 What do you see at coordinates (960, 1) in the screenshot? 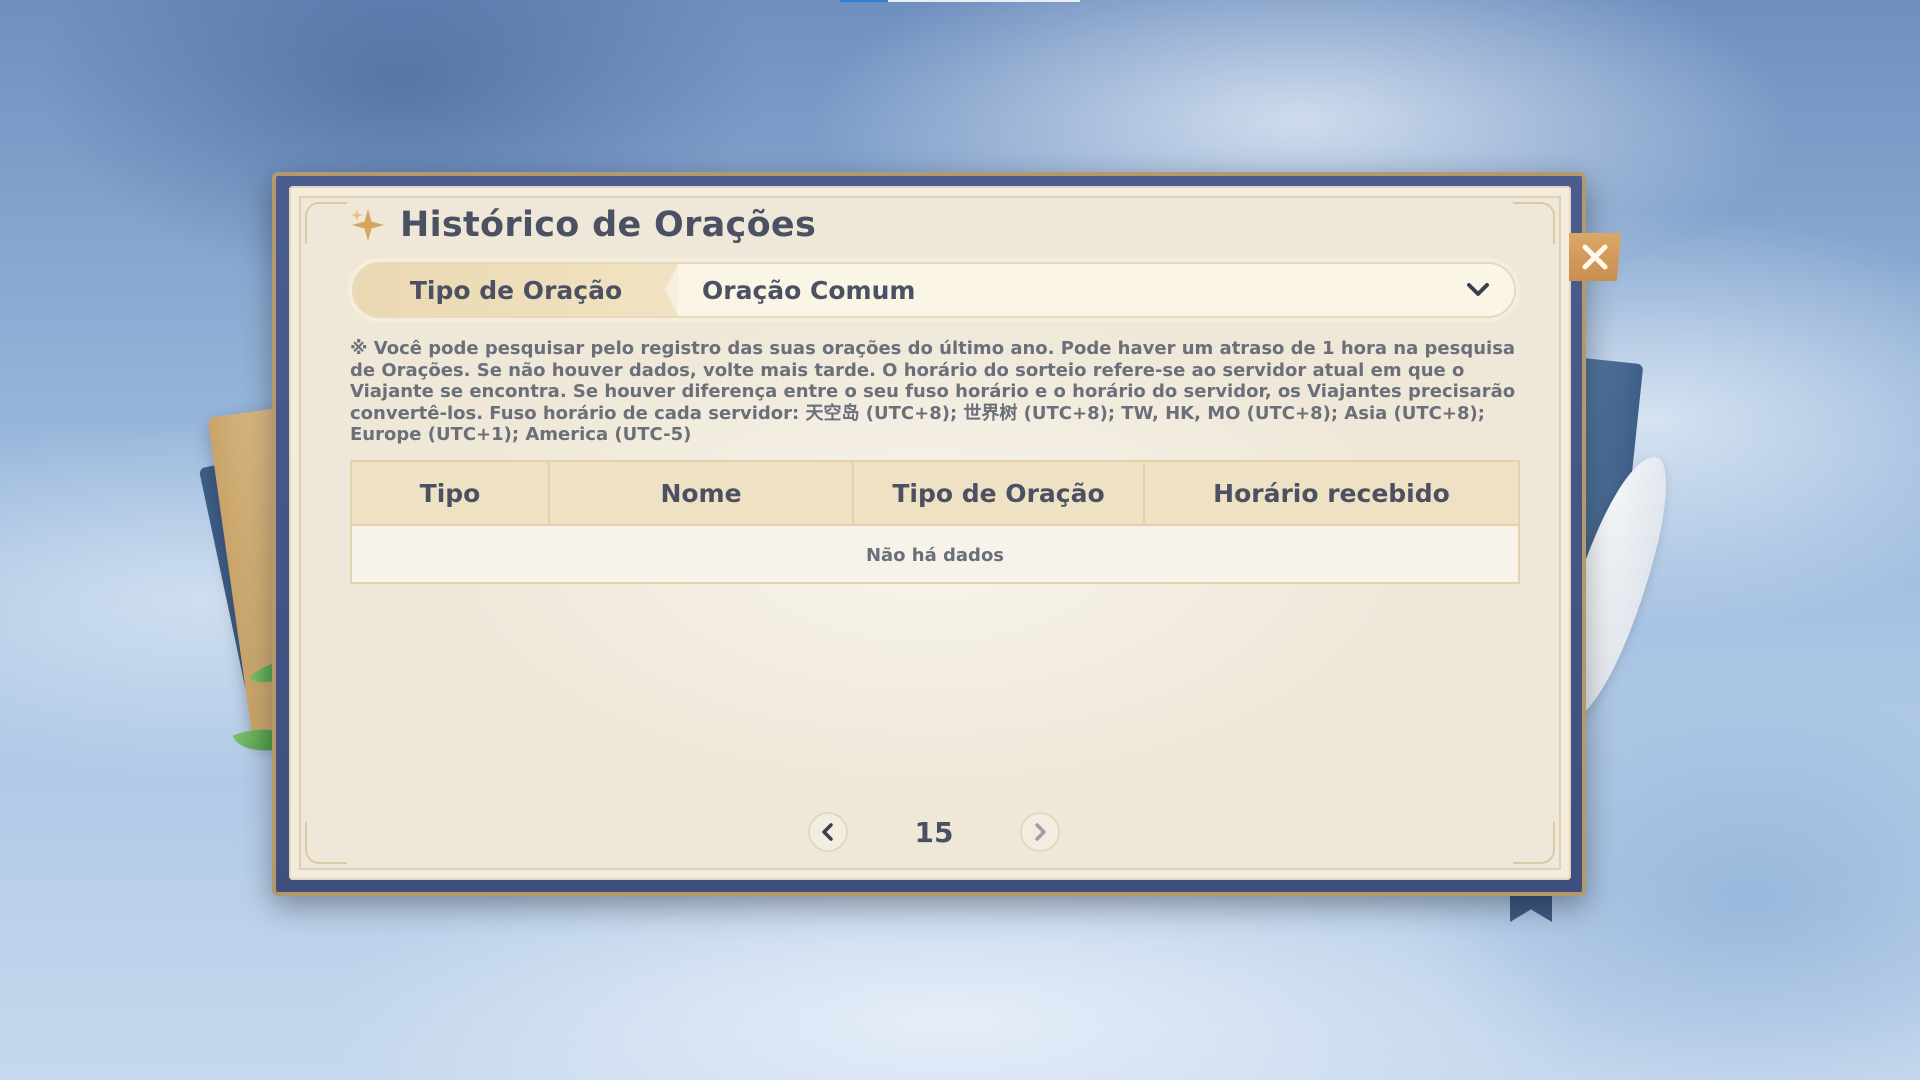
I see `top-progress-indicator` at bounding box center [960, 1].